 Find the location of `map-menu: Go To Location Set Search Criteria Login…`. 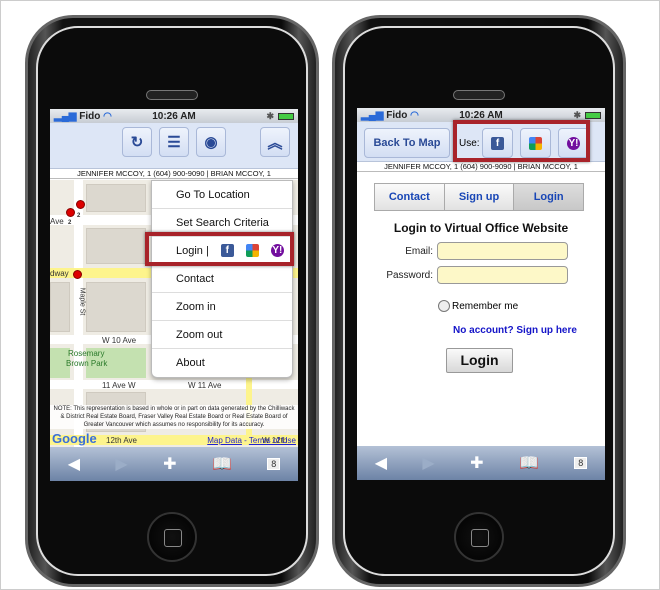

map-menu: Go To Location Set Search Criteria Login… is located at coordinates (222, 279).